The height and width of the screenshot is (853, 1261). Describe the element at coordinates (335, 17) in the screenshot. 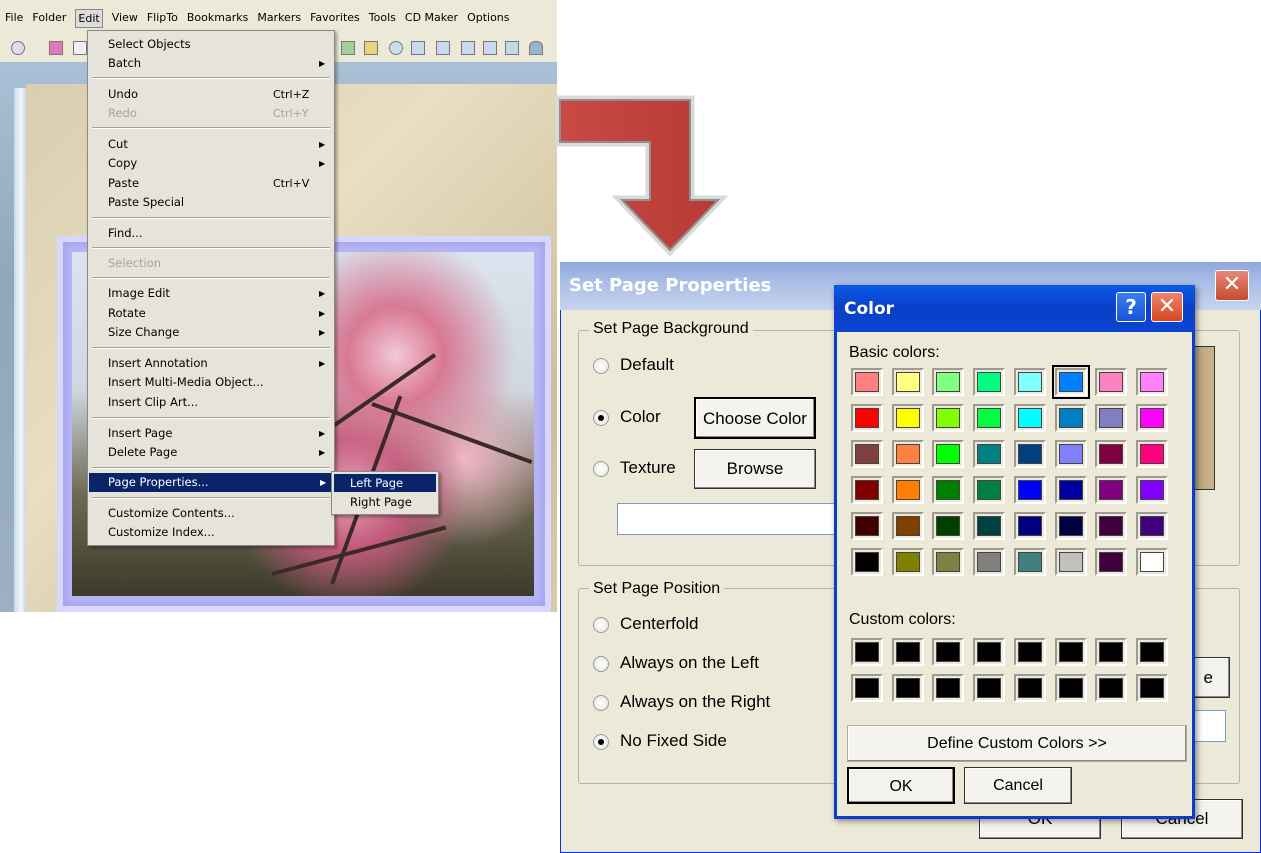

I see `menu-favorites: Favorites` at that location.